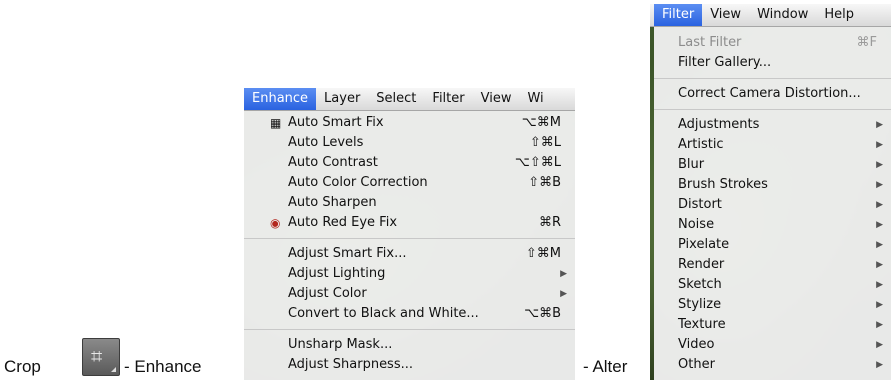  Describe the element at coordinates (772, 265) in the screenshot. I see `filter-item-render: Render ▶` at that location.